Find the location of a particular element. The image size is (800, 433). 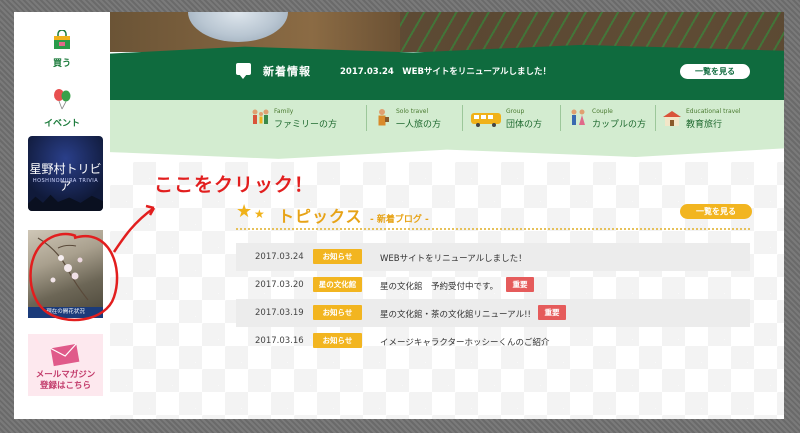

sidebar-item-label: イベント is located at coordinates (61, 124).